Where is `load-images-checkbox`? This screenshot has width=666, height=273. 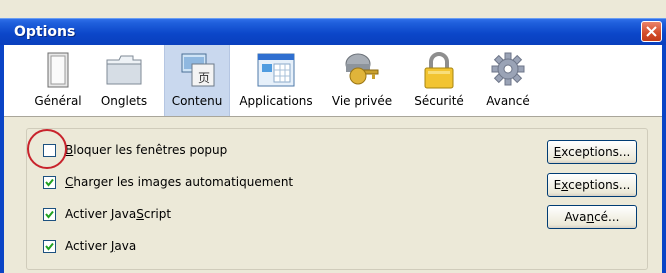 load-images-checkbox is located at coordinates (49, 182).